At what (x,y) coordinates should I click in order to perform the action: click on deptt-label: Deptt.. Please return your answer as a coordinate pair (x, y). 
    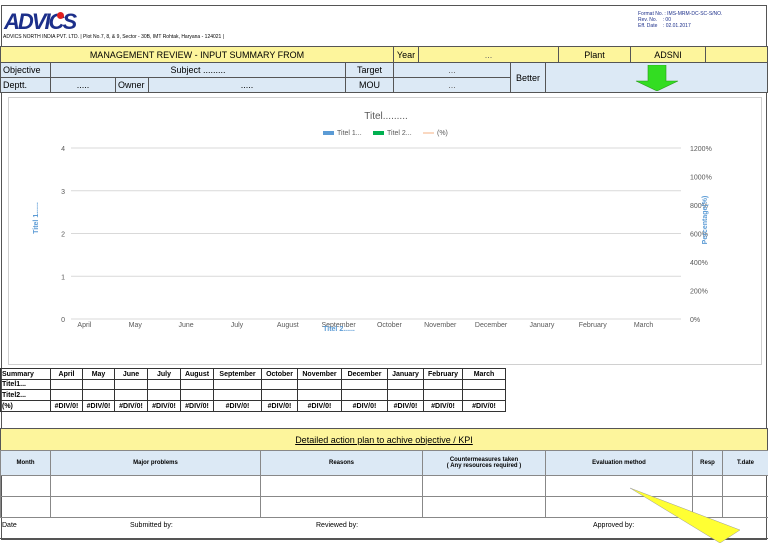
    Looking at the image, I should click on (25, 85).